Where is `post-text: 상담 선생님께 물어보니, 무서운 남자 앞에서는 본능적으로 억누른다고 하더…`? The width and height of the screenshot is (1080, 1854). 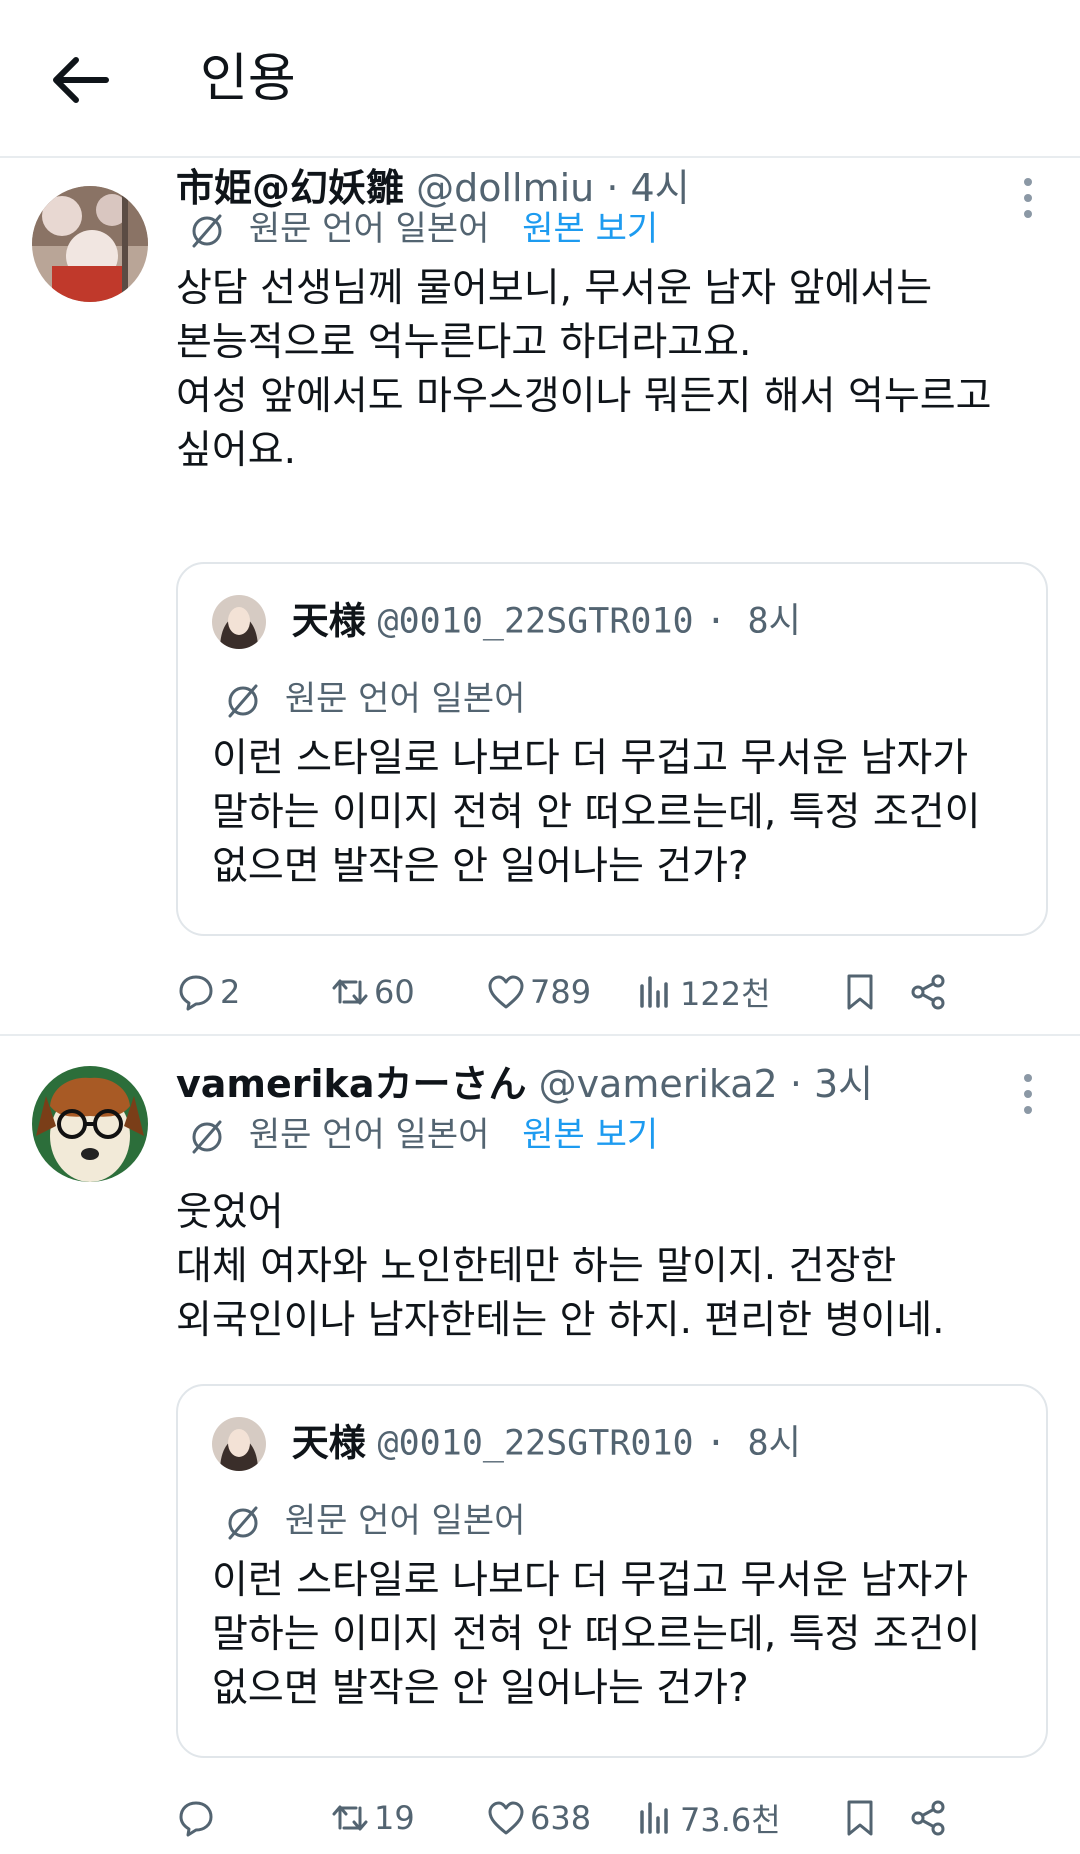 post-text: 상담 선생님께 물어보니, 무서운 남자 앞에서는 본능적으로 억누른다고 하더… is located at coordinates (601, 370).